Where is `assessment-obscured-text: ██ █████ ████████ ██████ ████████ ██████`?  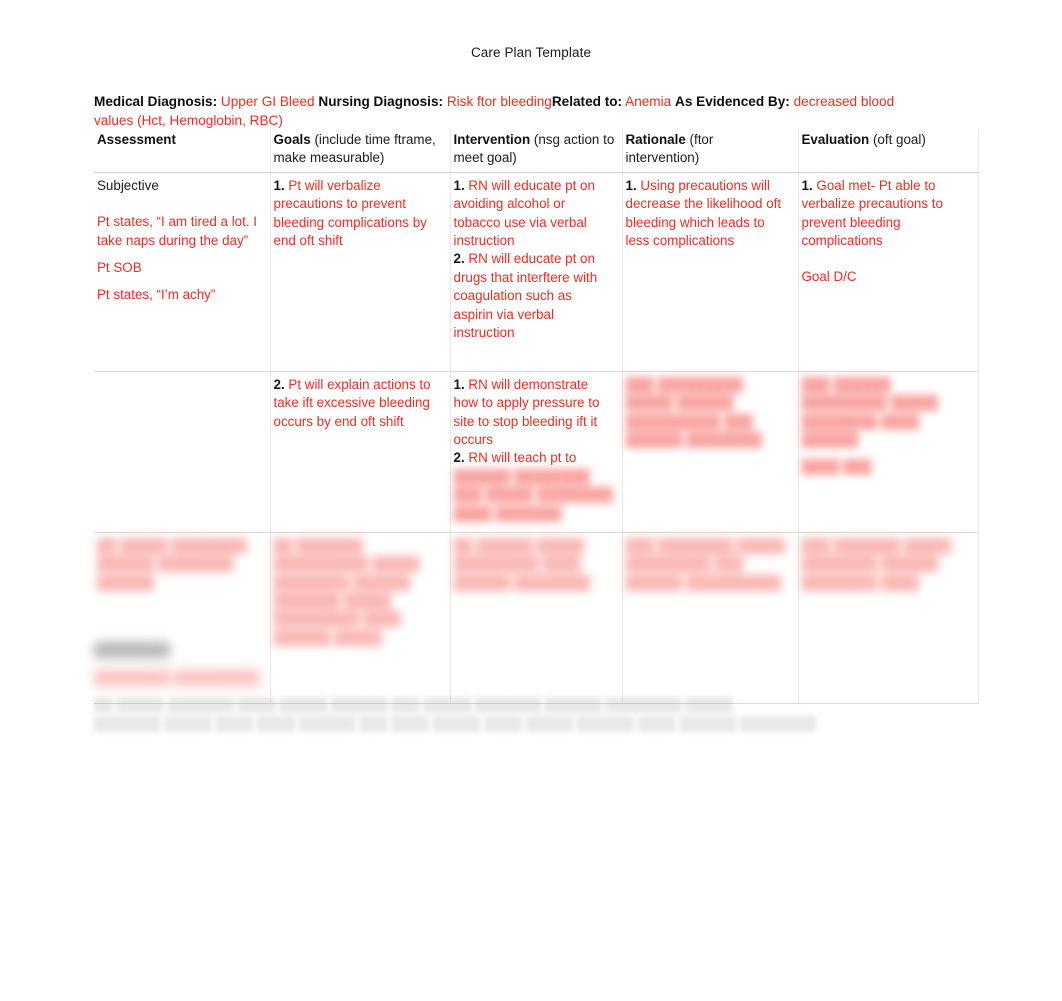 assessment-obscured-text: ██ █████ ████████ ██████ ████████ ██████ is located at coordinates (172, 563).